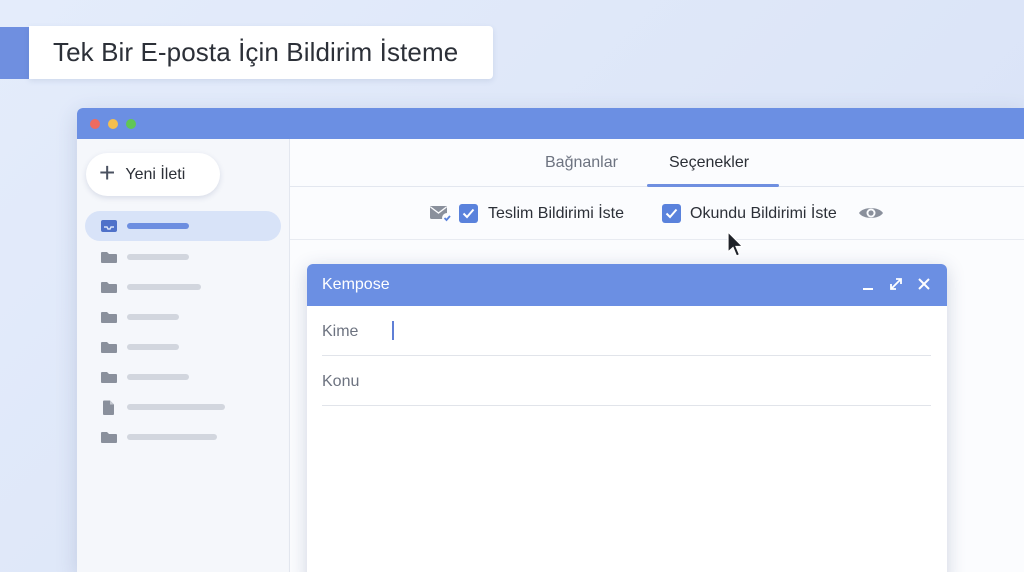  Describe the element at coordinates (550, 123) in the screenshot. I see `window-titlebar` at that location.